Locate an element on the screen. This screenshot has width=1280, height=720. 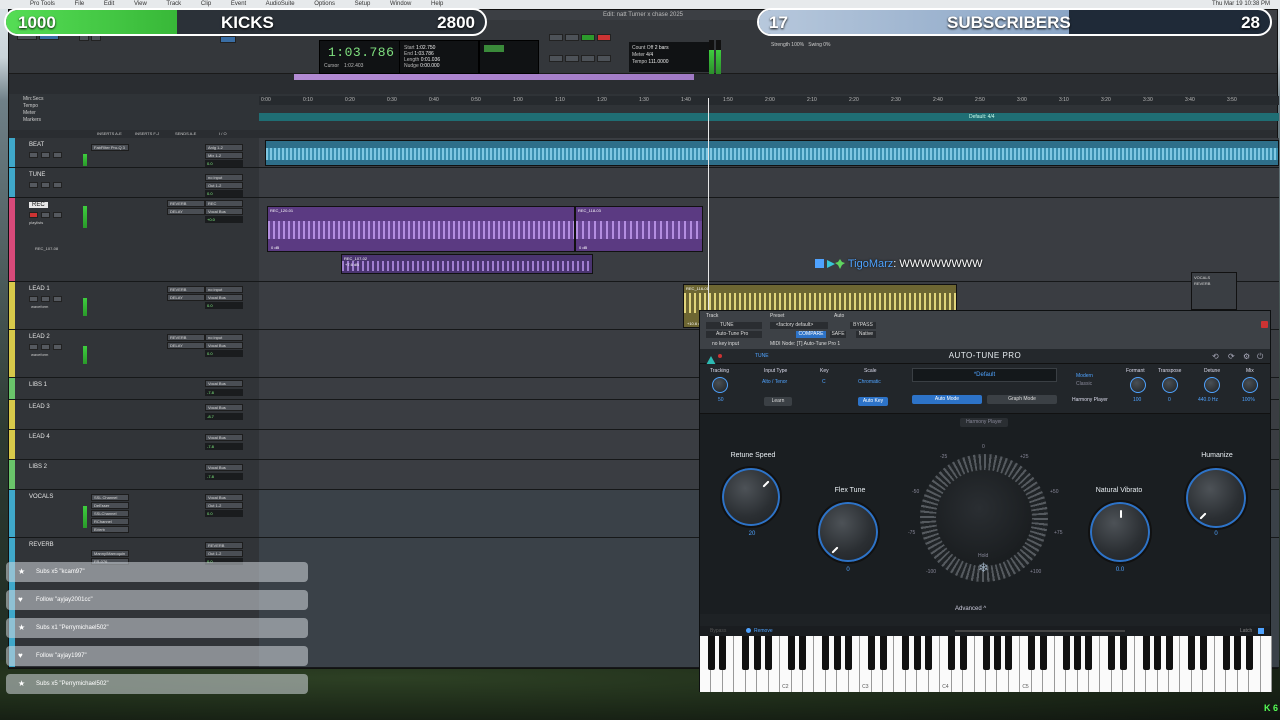
track-name: TUNE is located at coordinates (37, 175).